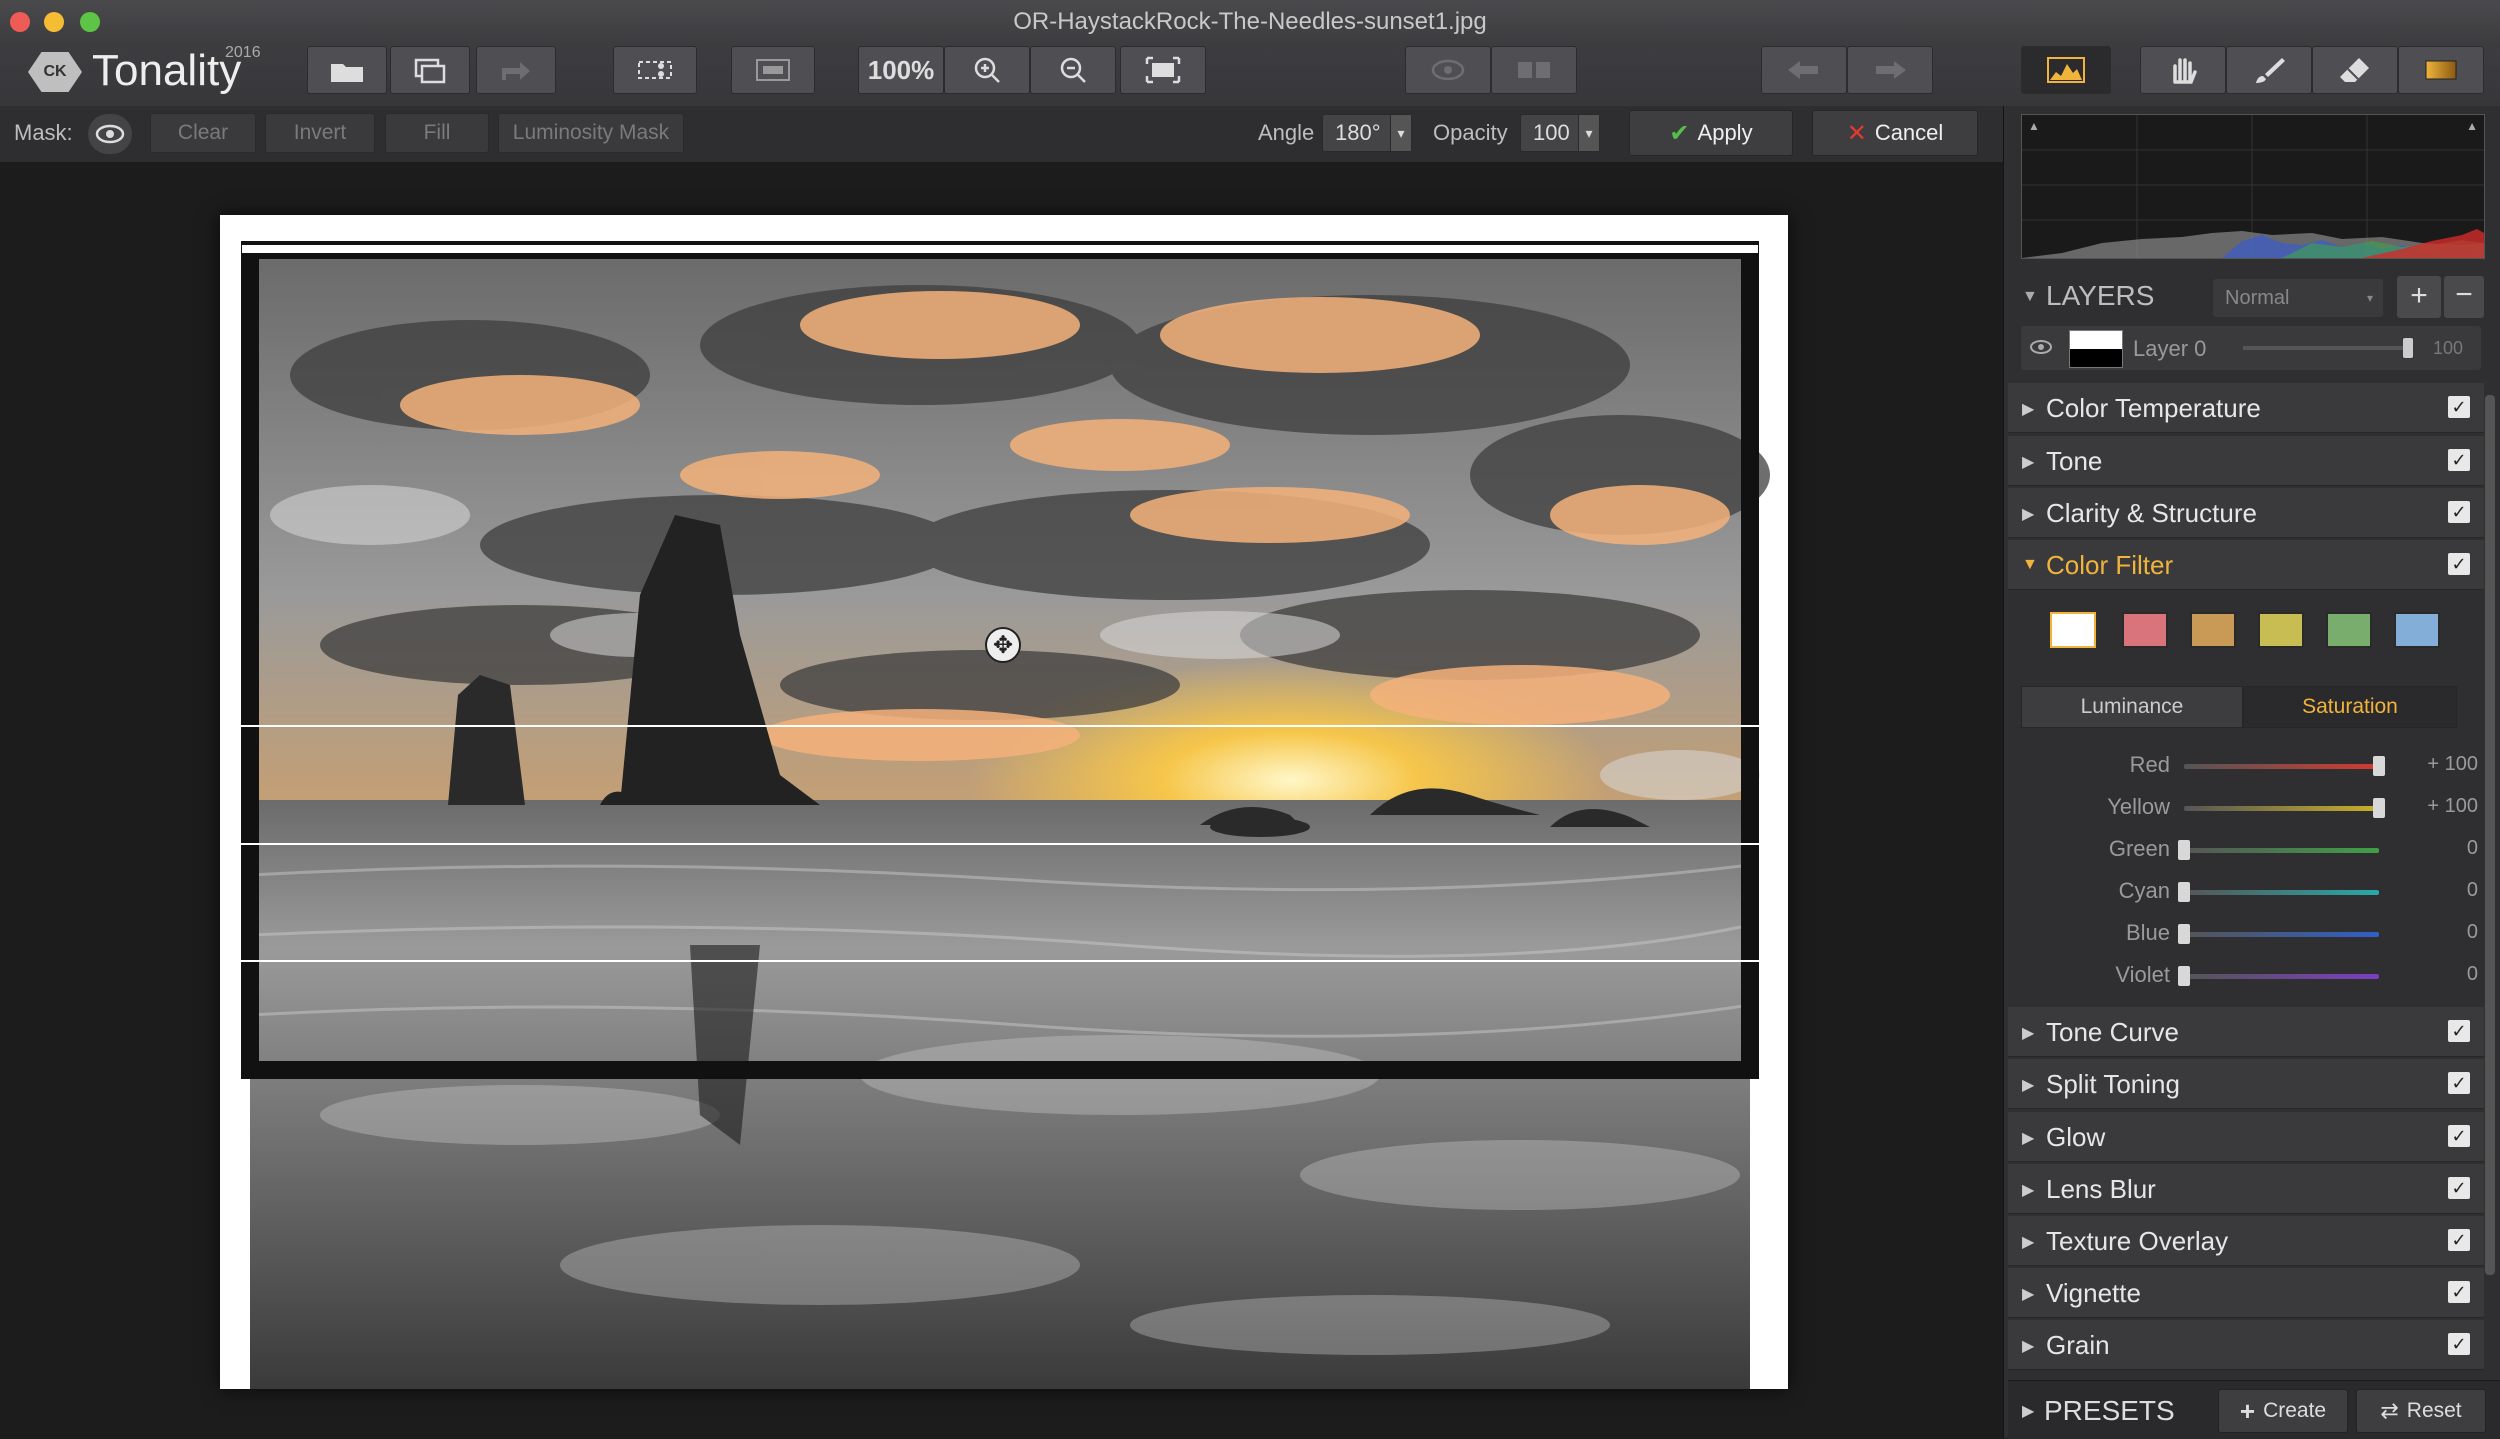  I want to click on reset-label: Reset, so click(2434, 1410).